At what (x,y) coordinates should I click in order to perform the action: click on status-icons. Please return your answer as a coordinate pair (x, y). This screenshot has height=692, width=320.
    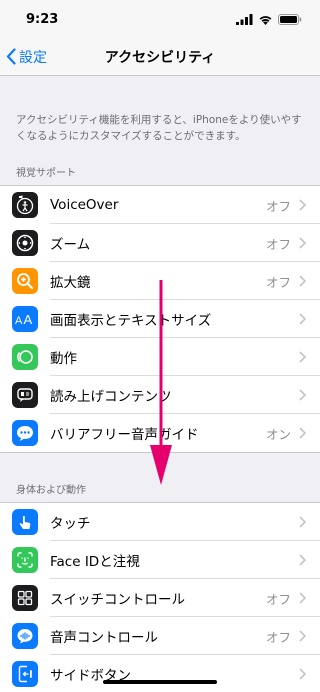
    Looking at the image, I should click on (269, 19).